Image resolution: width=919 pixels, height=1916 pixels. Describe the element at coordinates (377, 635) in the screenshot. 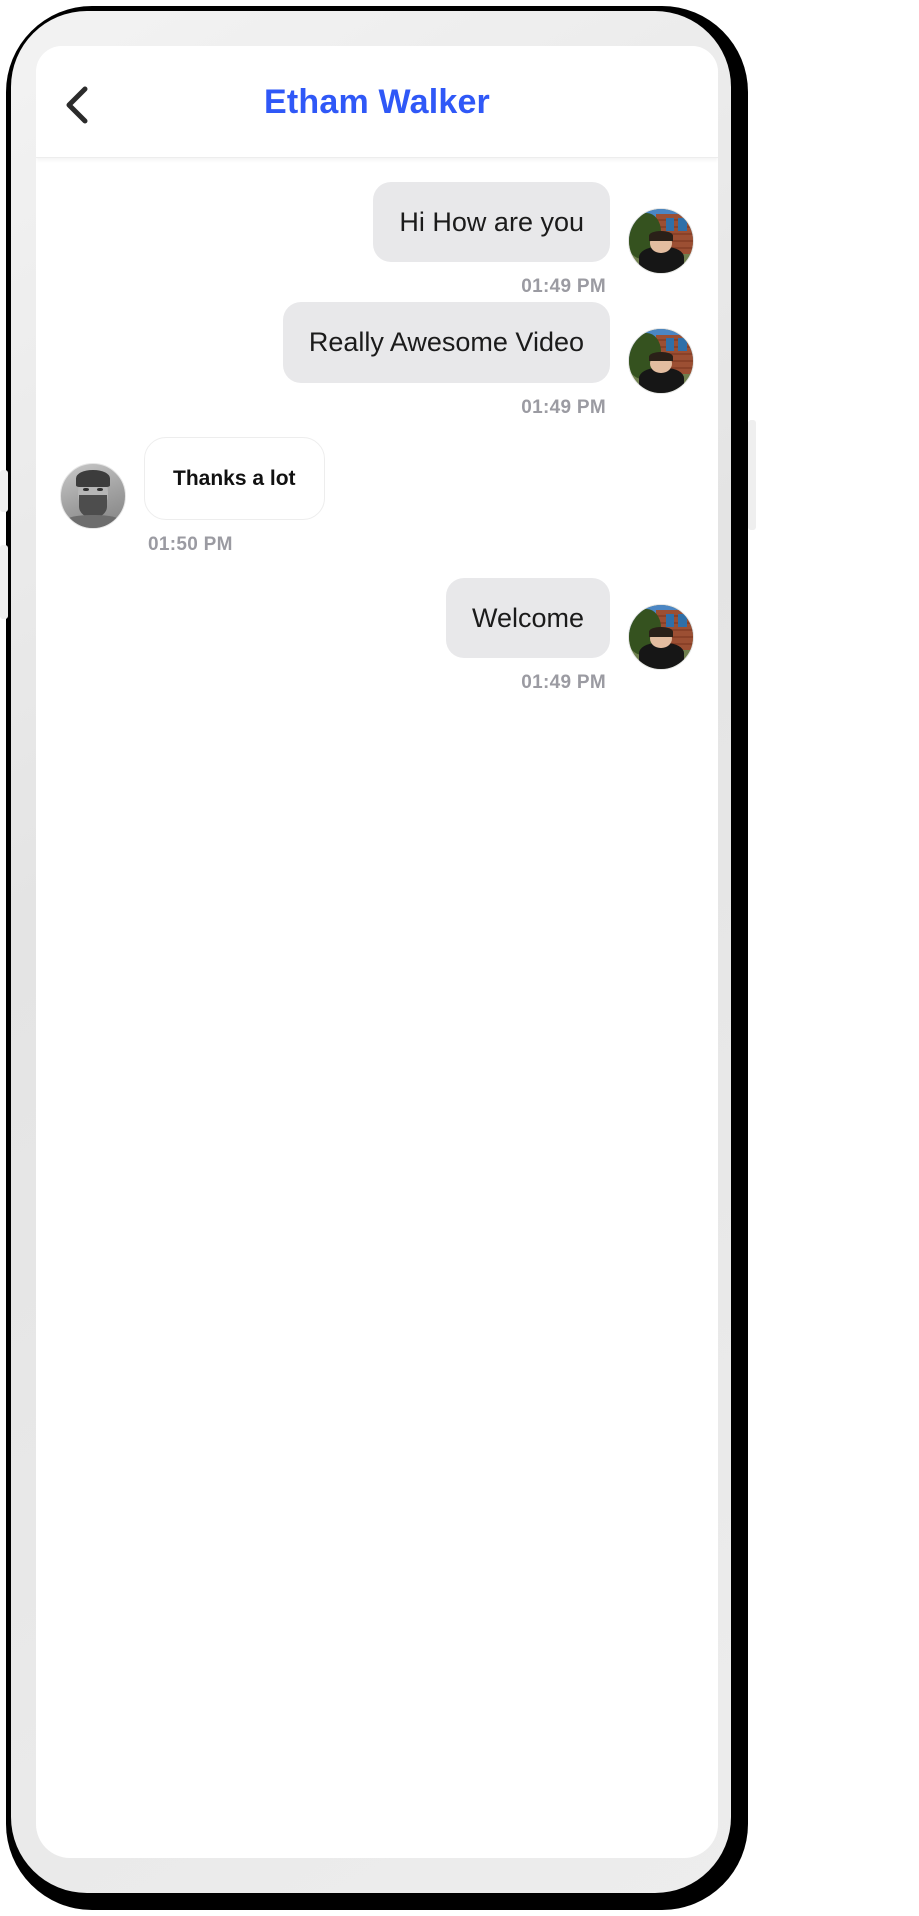

I see `message-row: Welcome 01:49 PM` at that location.